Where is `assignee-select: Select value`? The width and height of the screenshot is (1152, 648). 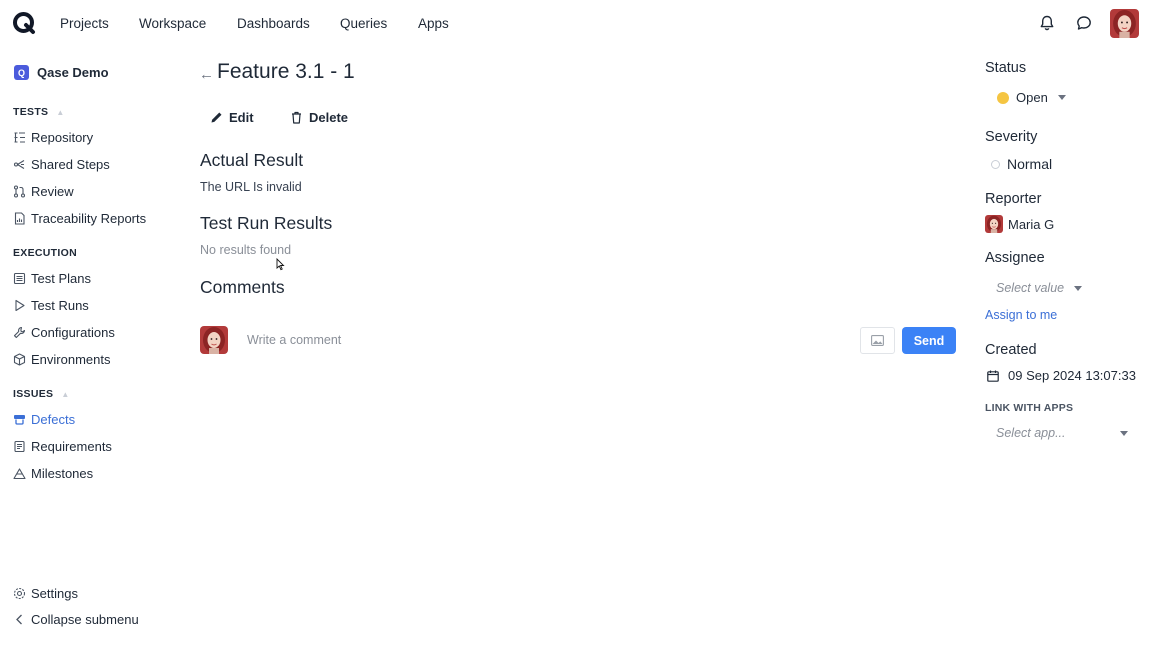 assignee-select: Select value is located at coordinates (1039, 288).